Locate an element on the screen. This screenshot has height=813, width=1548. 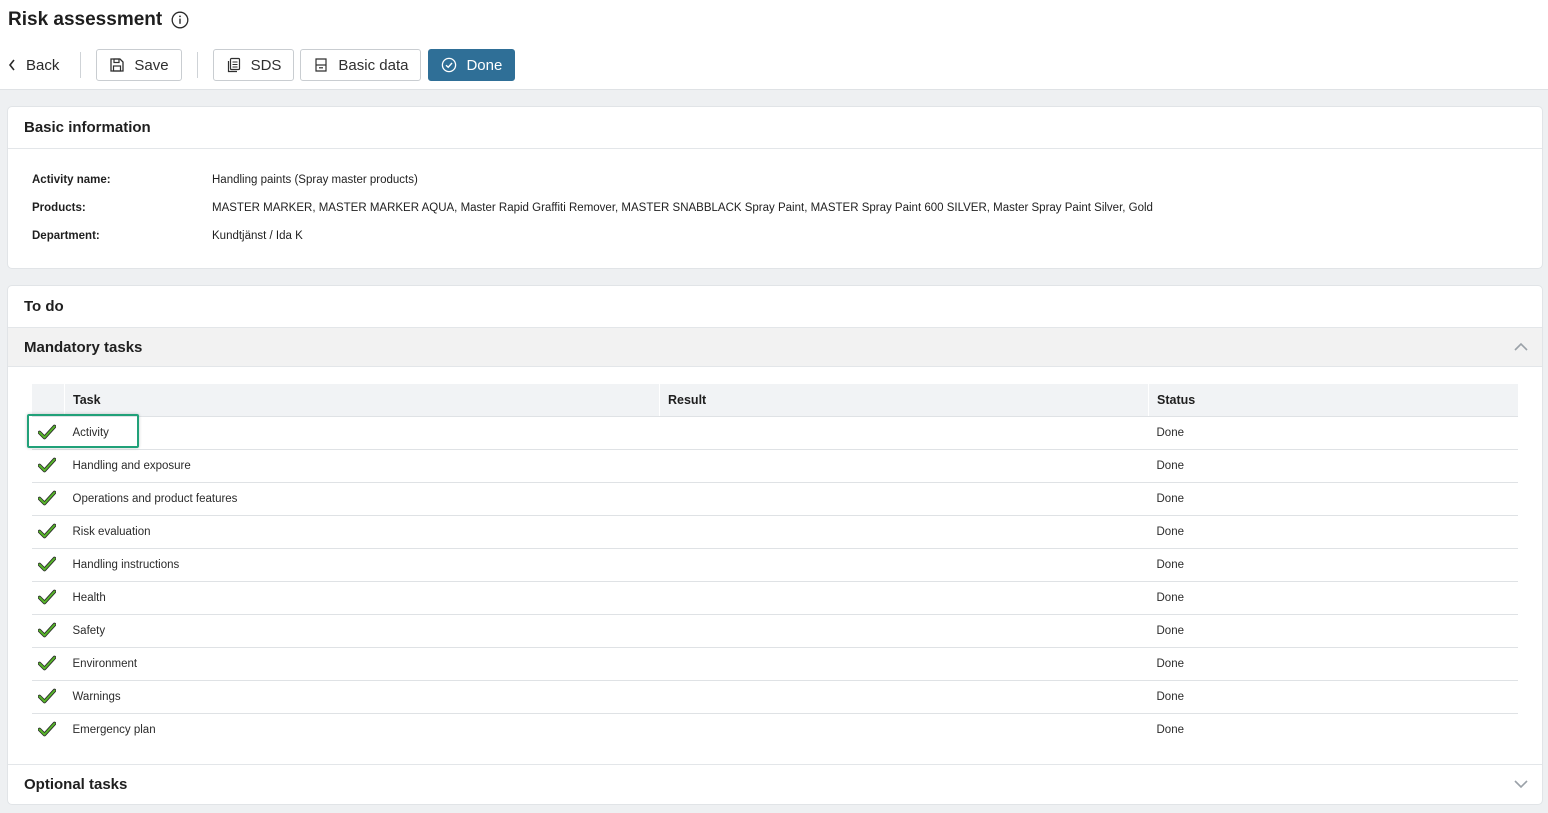
task-name: Safety is located at coordinates (362, 631).